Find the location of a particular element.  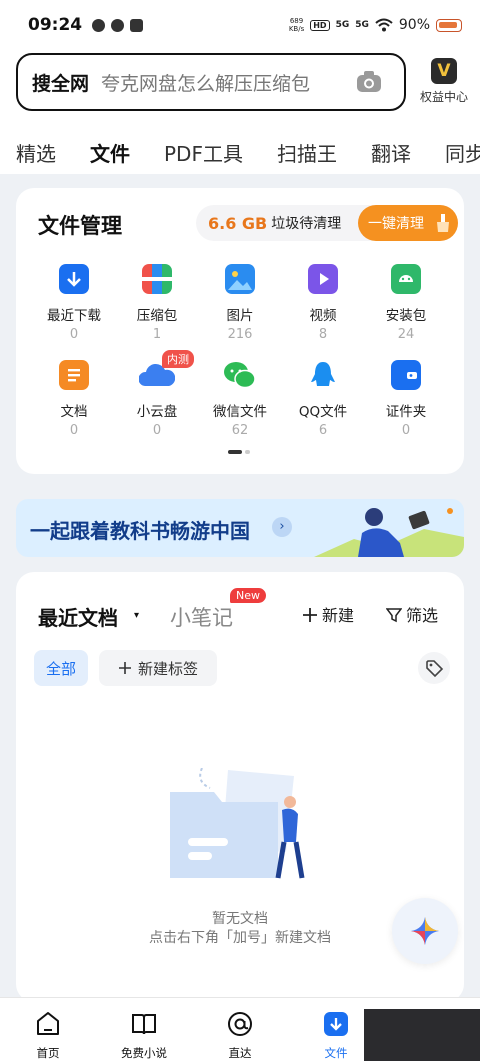

category-count: 8 is located at coordinates (323, 334).